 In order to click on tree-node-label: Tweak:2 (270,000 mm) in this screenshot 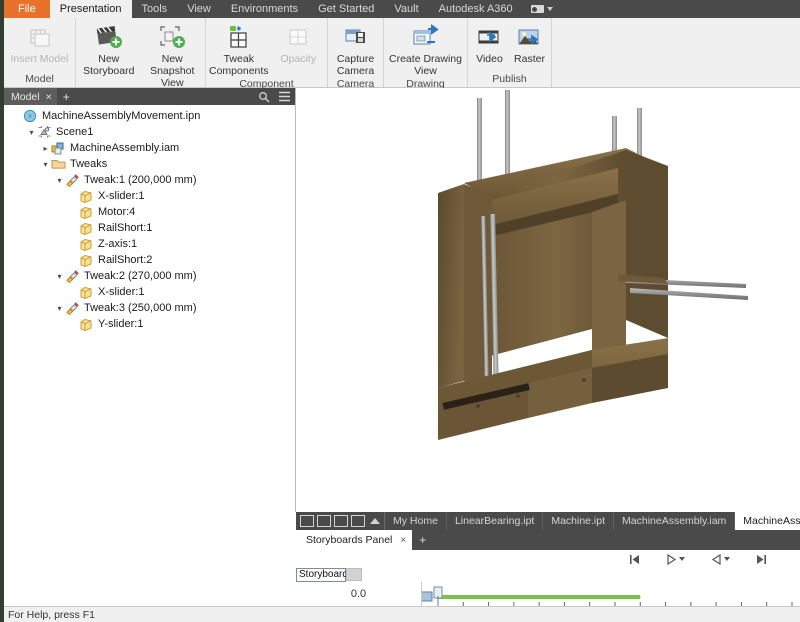, I will do `click(140, 276)`.